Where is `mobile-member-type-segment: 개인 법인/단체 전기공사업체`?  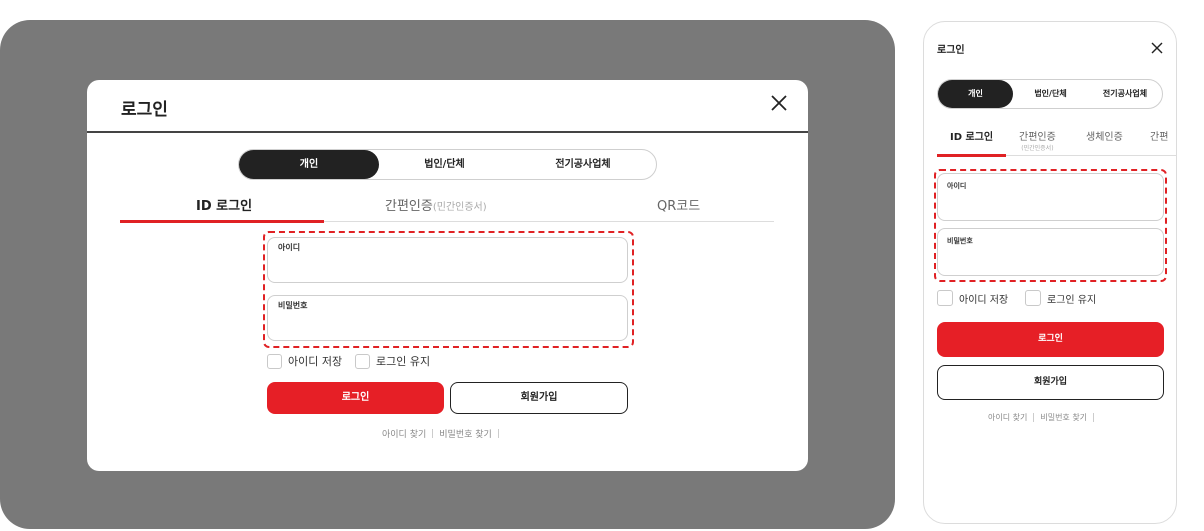 mobile-member-type-segment: 개인 법인/단체 전기공사업체 is located at coordinates (1050, 94).